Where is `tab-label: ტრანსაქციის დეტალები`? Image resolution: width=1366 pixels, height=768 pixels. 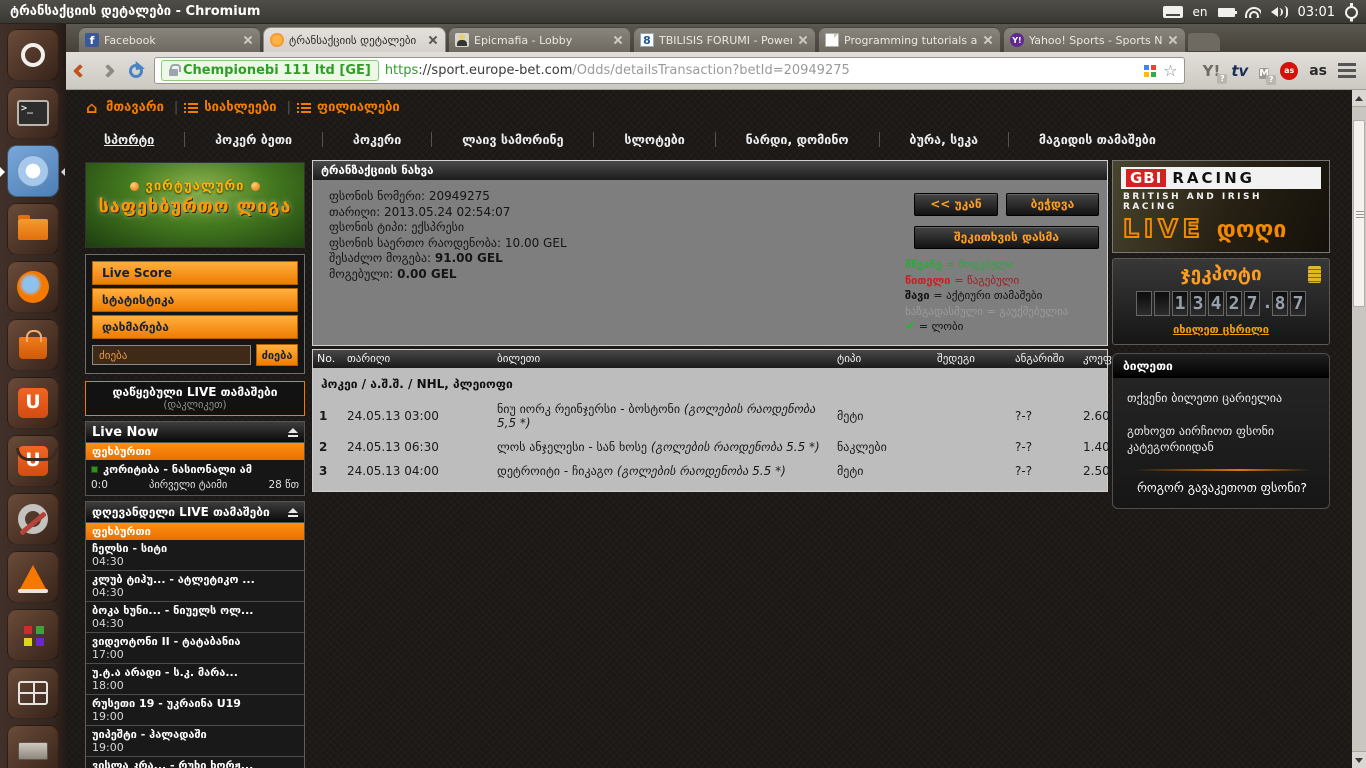
tab-label: ტრანსაქციის დეტალები is located at coordinates (353, 40).